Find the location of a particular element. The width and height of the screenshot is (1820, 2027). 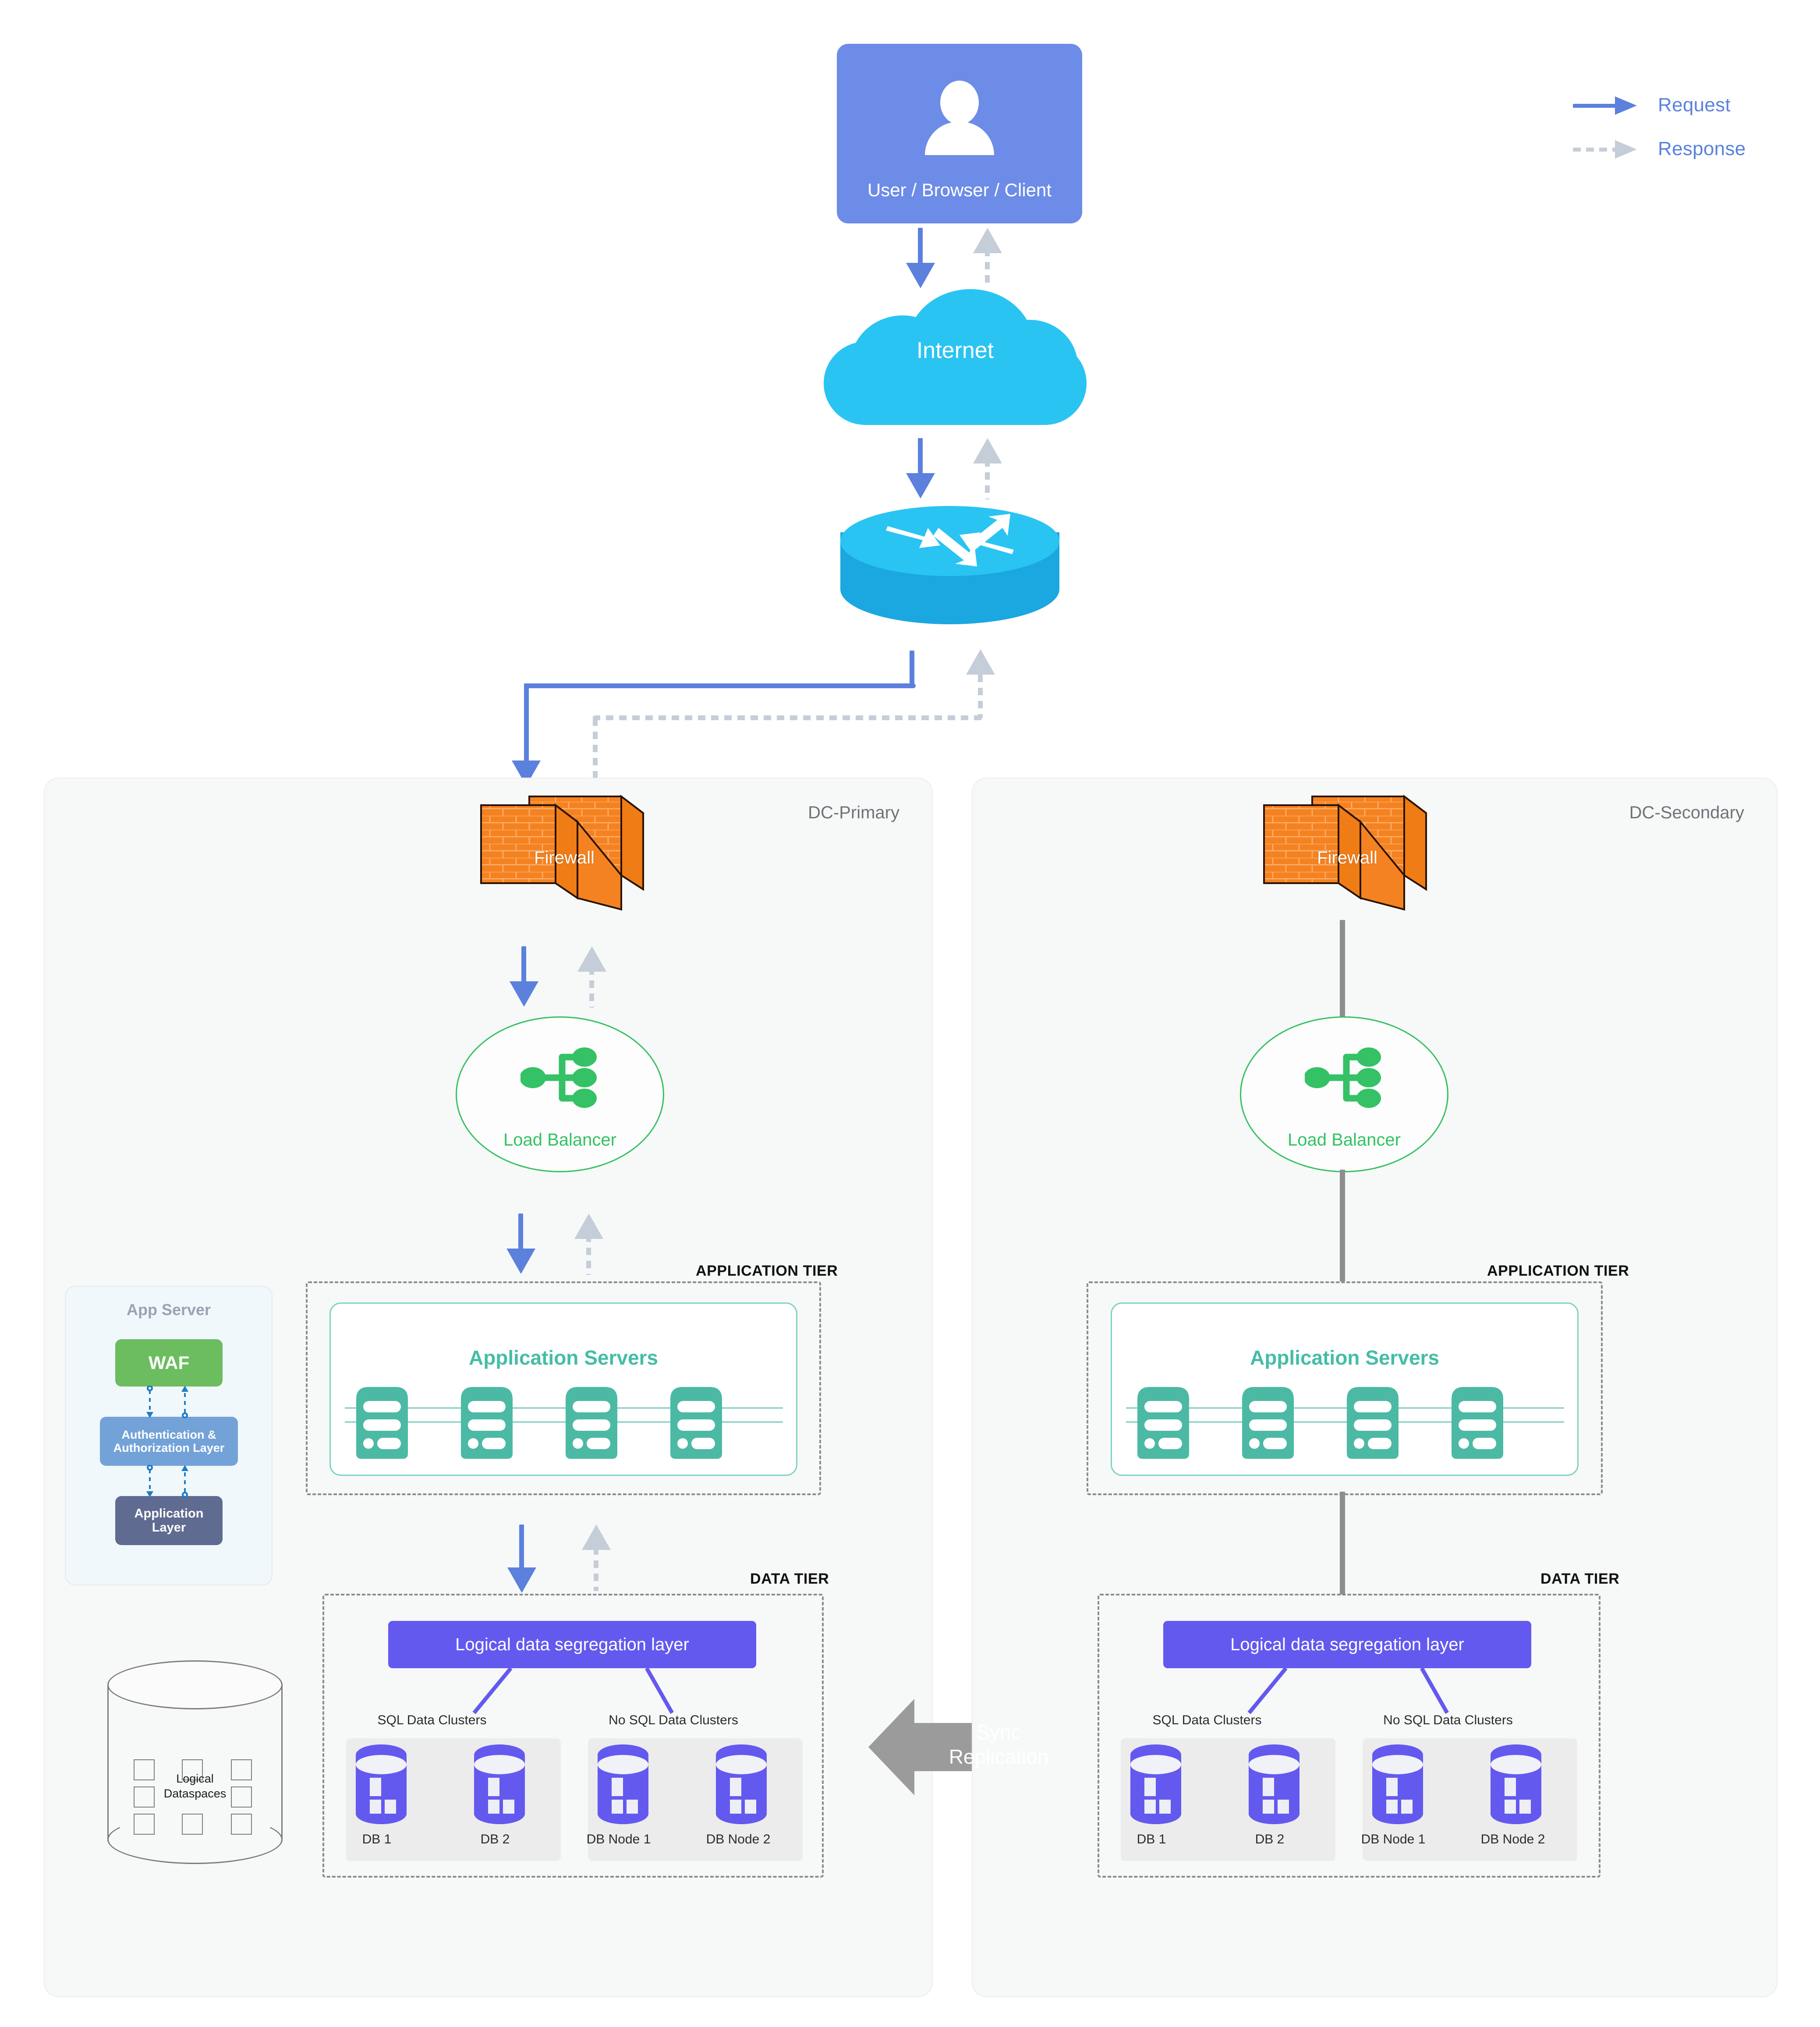

legend-label-response: Response is located at coordinates (1702, 148).